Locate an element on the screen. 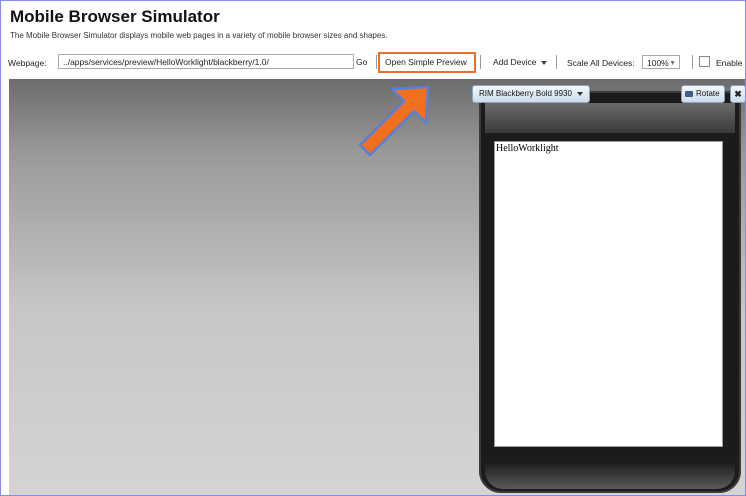  enable-checkbox is located at coordinates (704, 61).